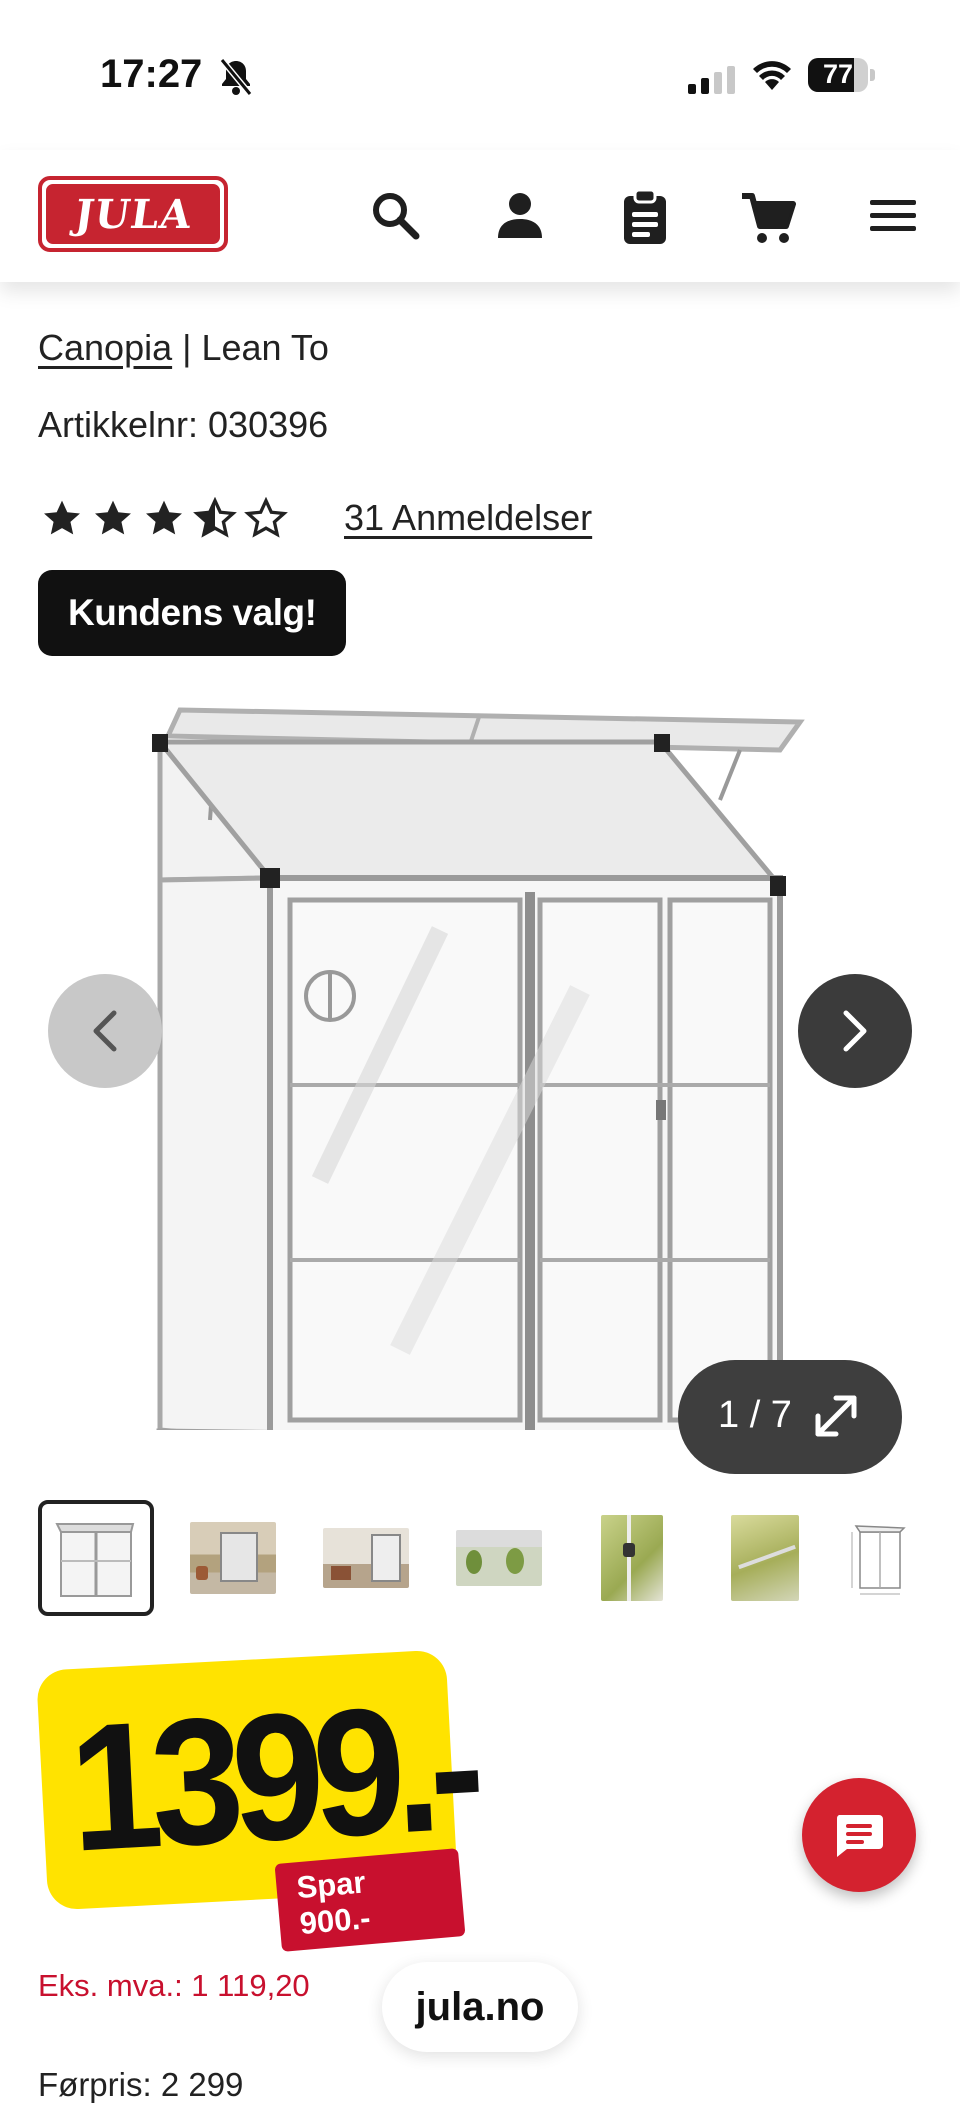  I want to click on greenhouse-thumbnail-image, so click(95, 1560).